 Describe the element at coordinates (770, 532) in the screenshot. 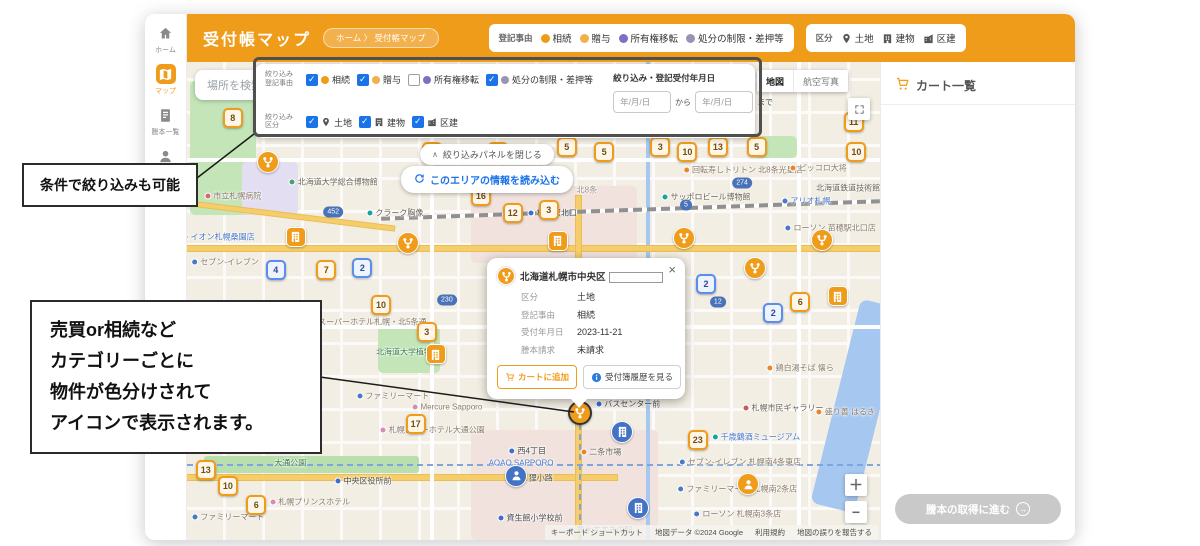

I see `terms-link: 利用規約` at that location.